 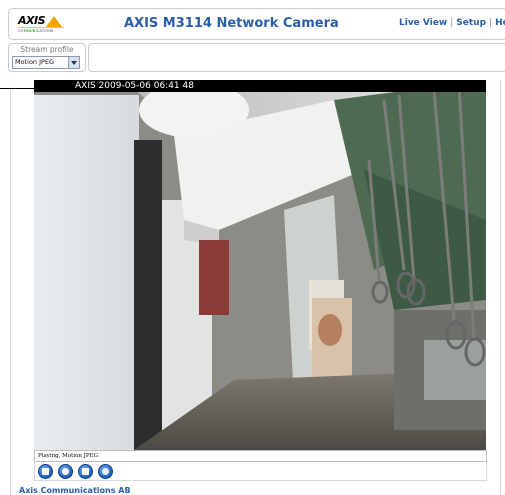 I want to click on axis-logo: AXIS COMMUNICATIONS, so click(x=41, y=25).